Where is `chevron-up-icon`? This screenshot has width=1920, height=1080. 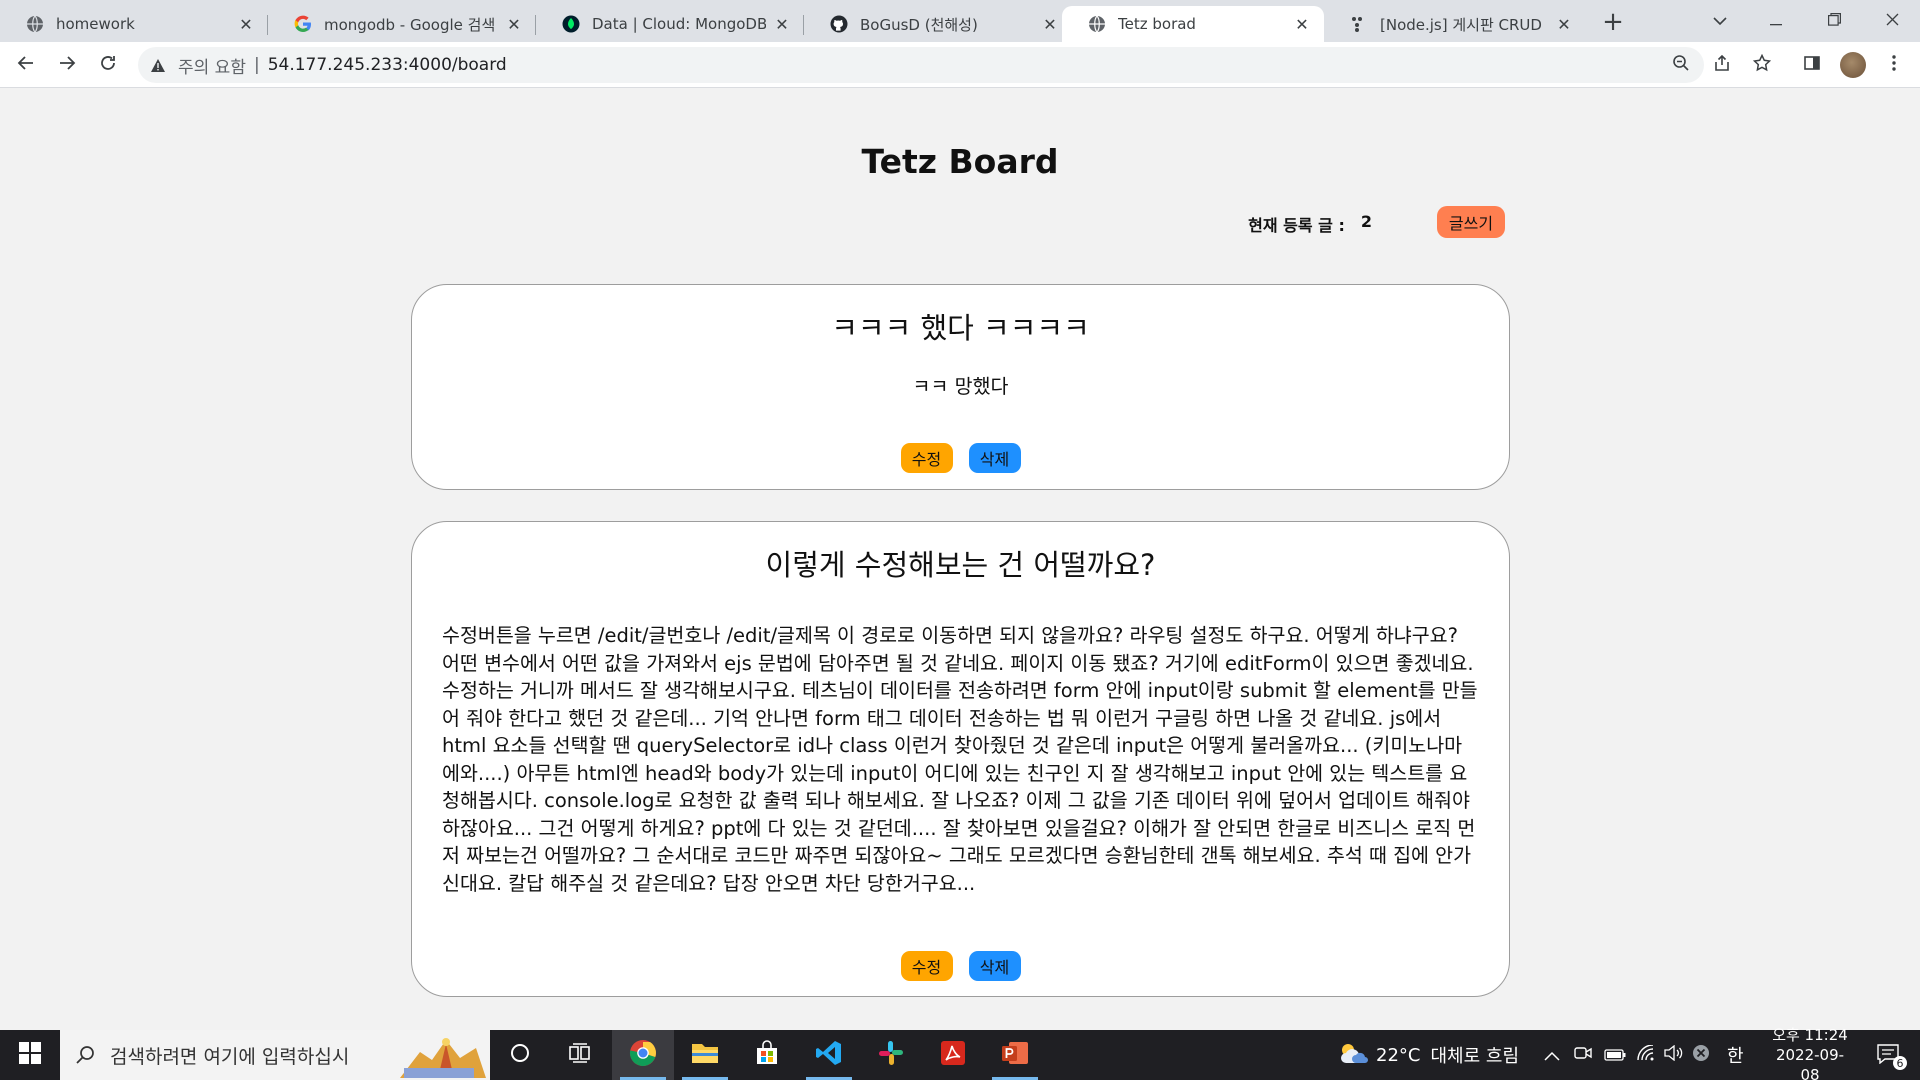 chevron-up-icon is located at coordinates (1552, 1055).